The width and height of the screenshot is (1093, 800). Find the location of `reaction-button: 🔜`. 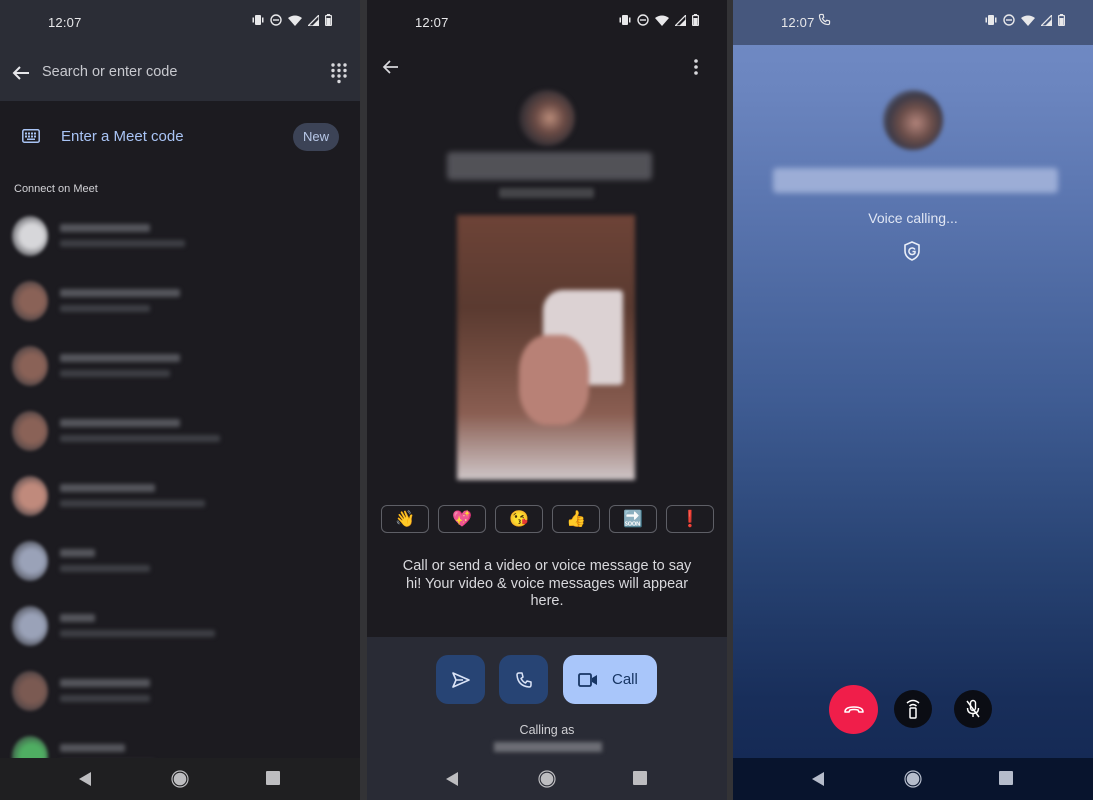

reaction-button: 🔜 is located at coordinates (633, 519).